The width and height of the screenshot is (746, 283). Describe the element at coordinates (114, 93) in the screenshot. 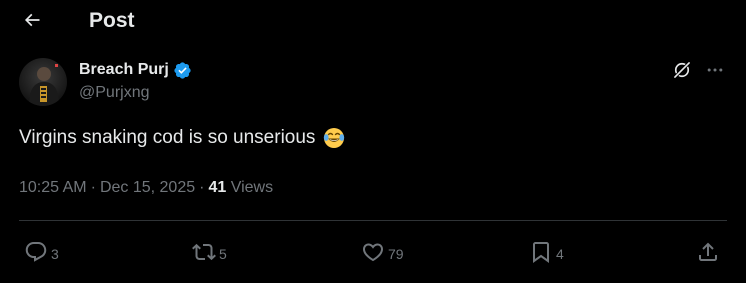

I see `author-handle: @Purjxng` at that location.